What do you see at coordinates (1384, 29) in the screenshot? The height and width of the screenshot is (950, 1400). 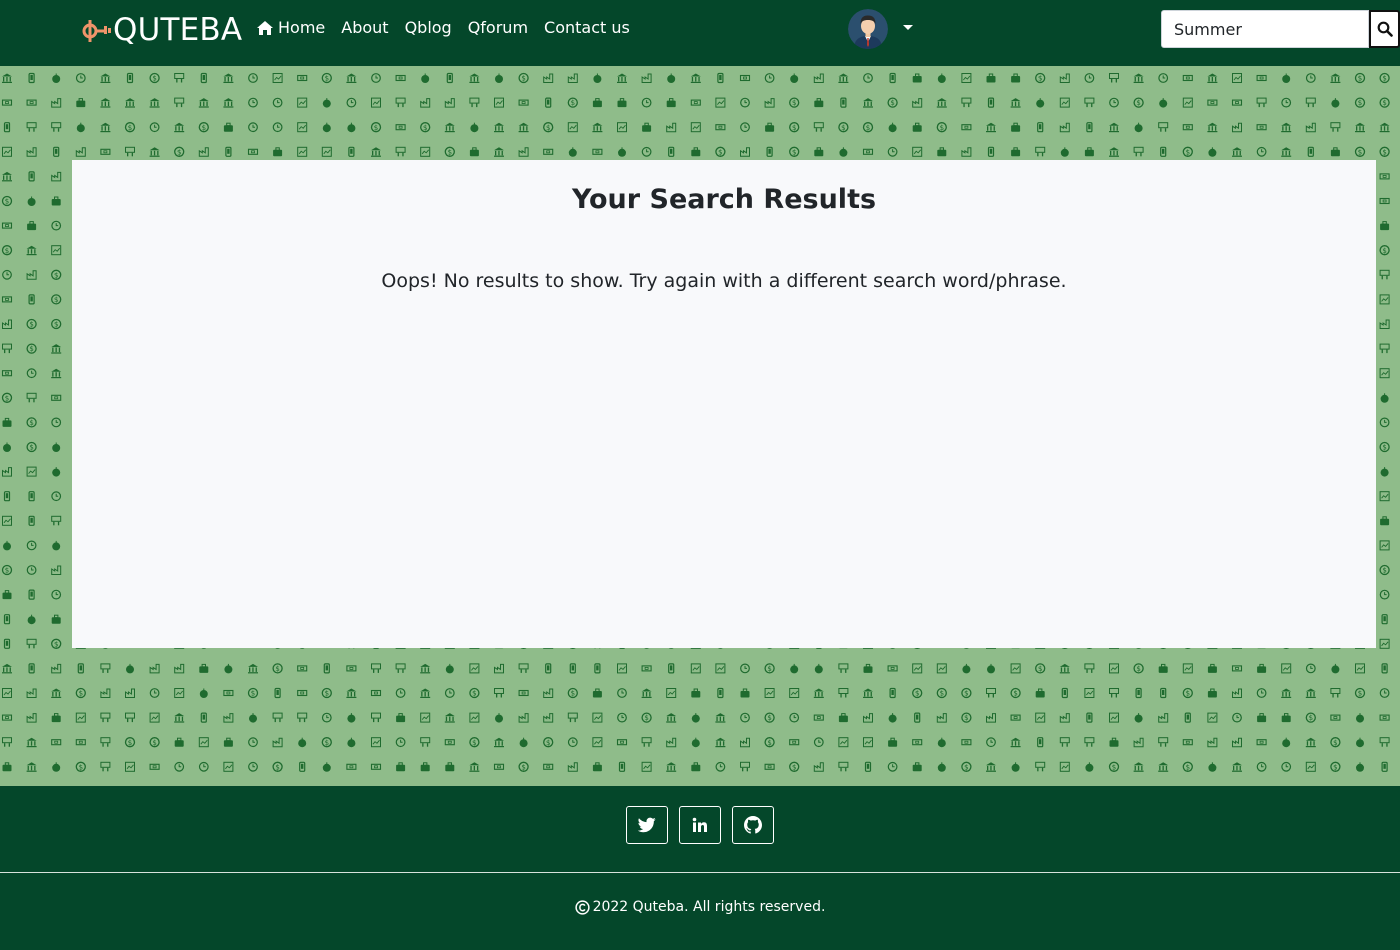 I see `search-button` at bounding box center [1384, 29].